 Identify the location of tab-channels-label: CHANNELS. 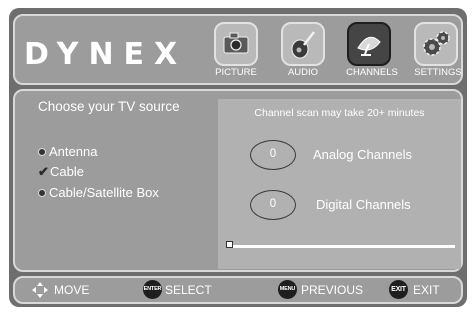
(372, 72).